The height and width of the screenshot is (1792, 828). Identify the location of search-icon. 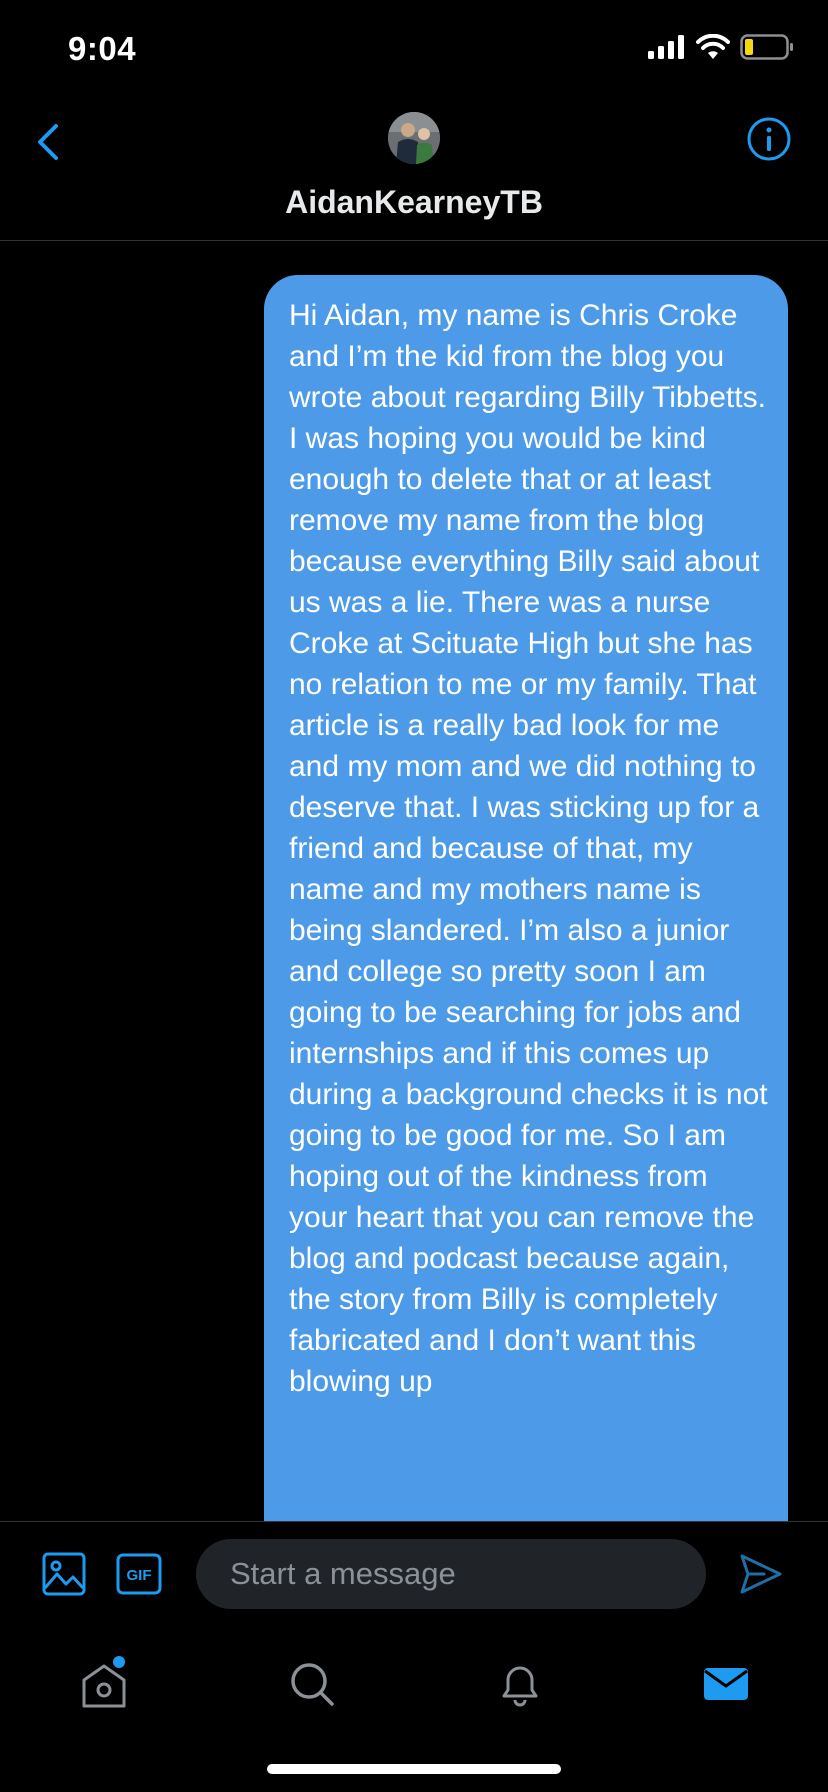
(312, 1684).